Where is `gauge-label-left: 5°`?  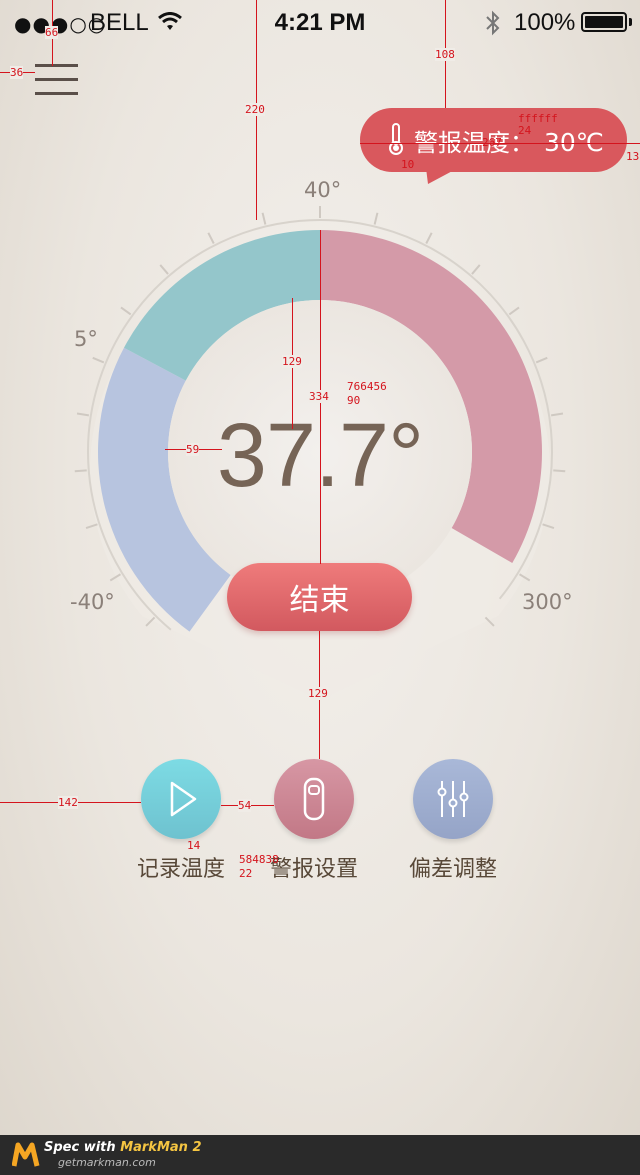
gauge-label-left: 5° is located at coordinates (86, 339).